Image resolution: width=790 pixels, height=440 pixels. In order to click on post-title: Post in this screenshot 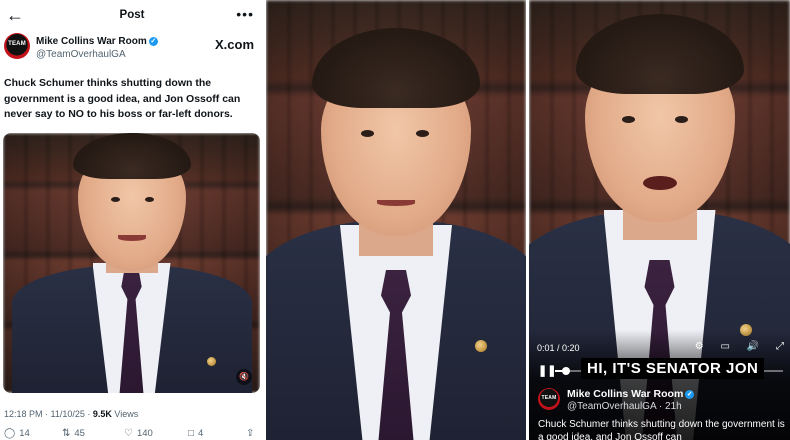, I will do `click(132, 15)`.